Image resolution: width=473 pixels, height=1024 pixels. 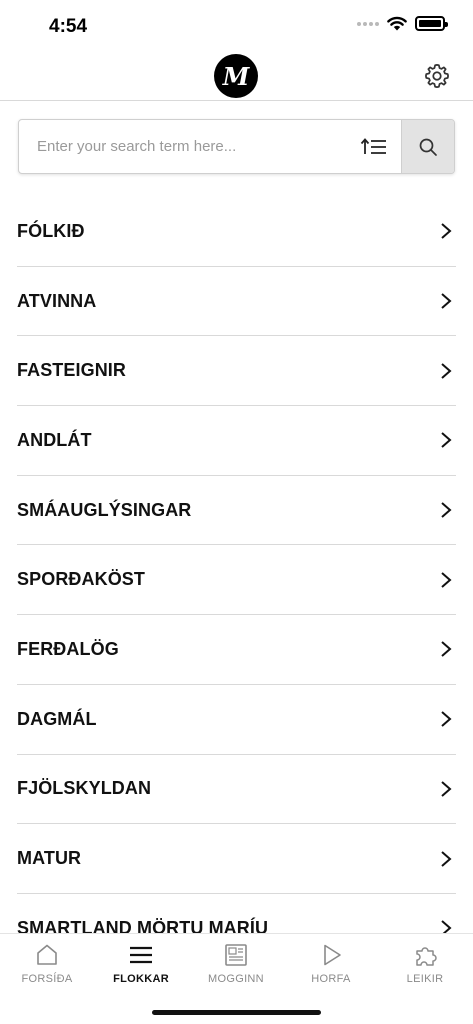 I want to click on list-item: FJÖLSKYLDAN, so click(x=236, y=790).